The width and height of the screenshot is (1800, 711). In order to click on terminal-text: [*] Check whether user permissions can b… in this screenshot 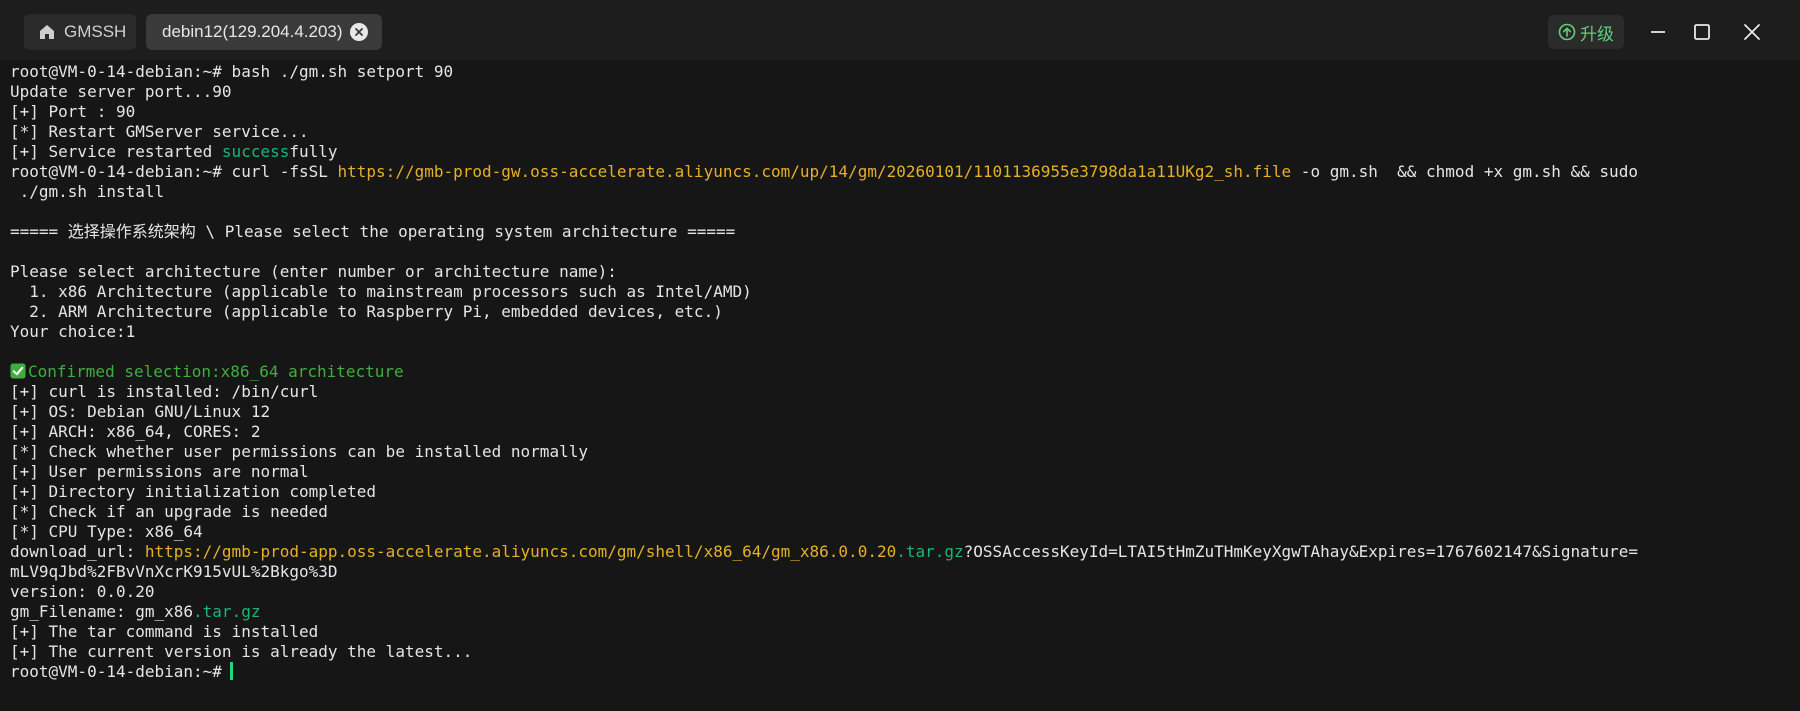, I will do `click(299, 451)`.